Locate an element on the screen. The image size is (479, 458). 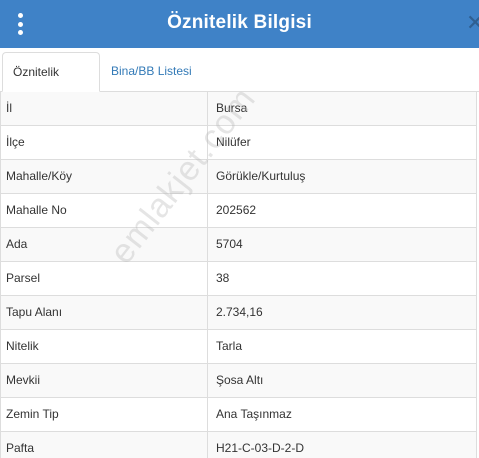
table-row: Mevkii Şosa Altı is located at coordinates (238, 381).